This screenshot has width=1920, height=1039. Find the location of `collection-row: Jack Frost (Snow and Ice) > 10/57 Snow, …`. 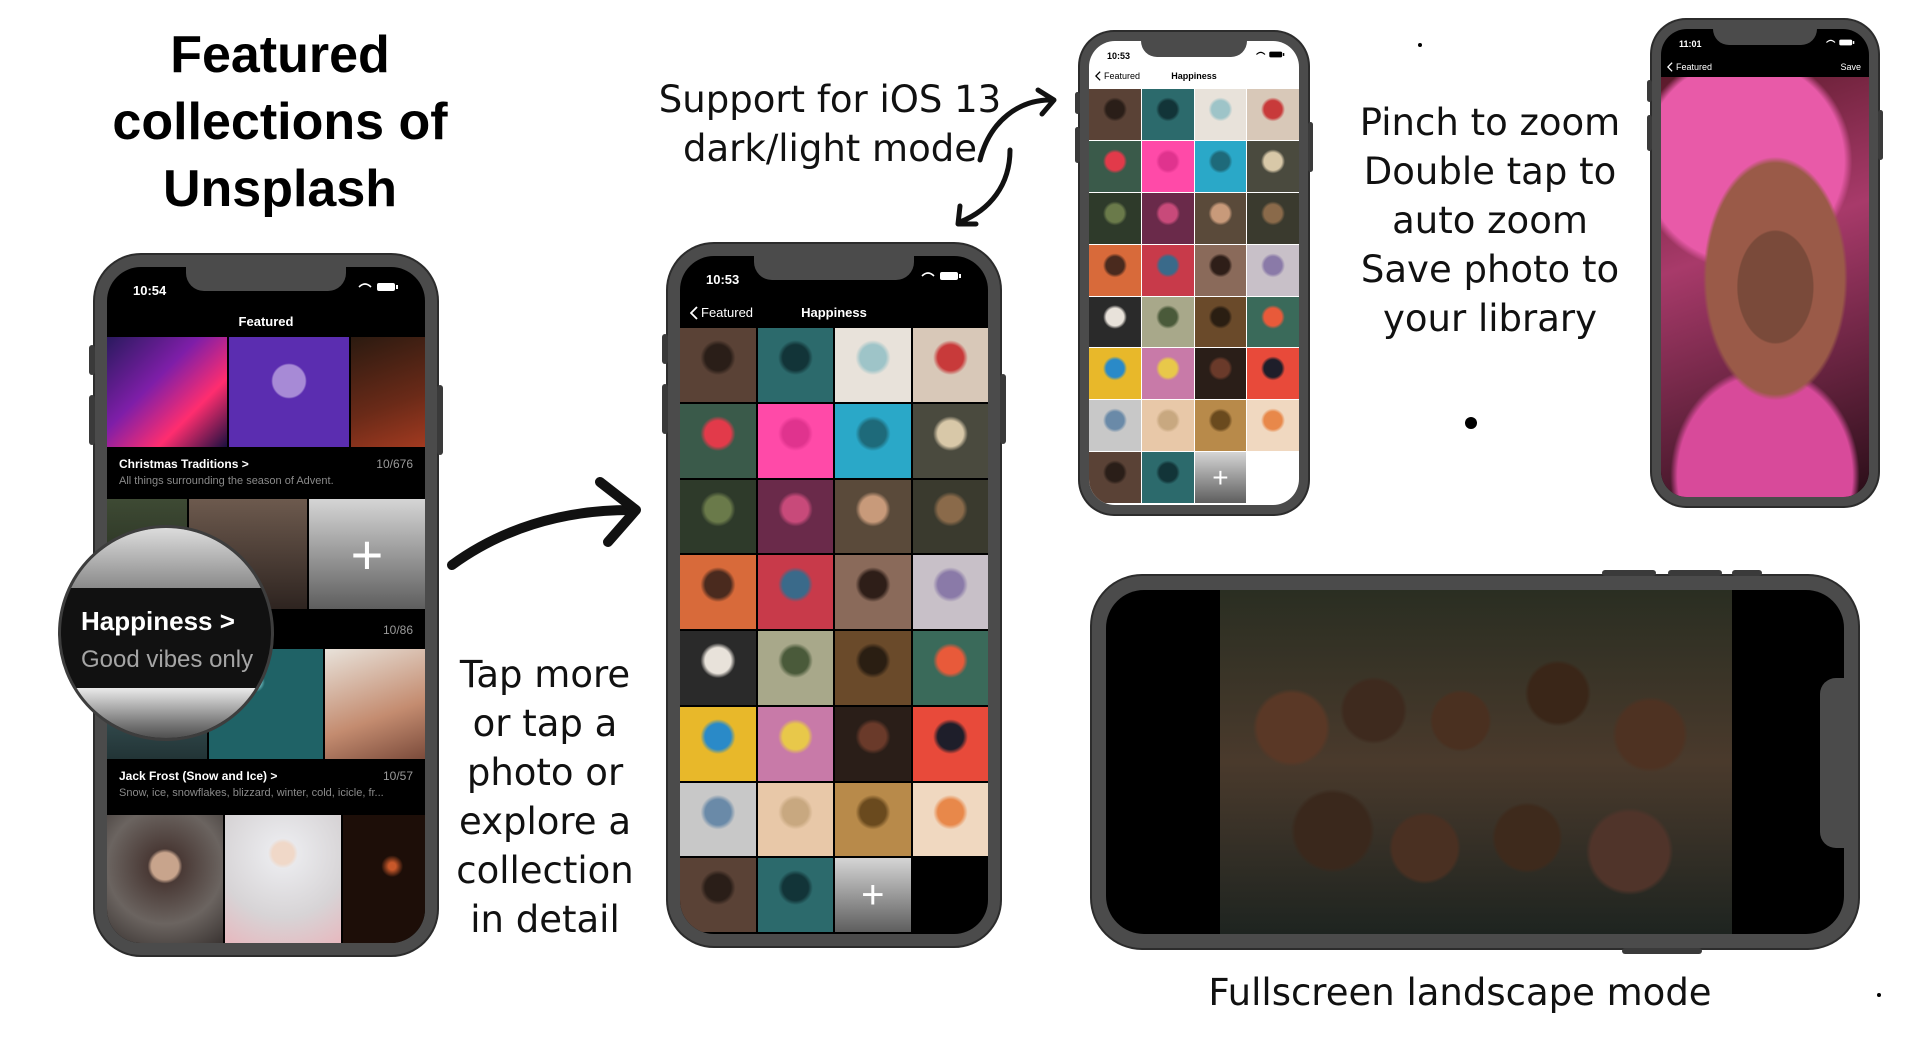

collection-row: Jack Frost (Snow and Ice) > 10/57 Snow, … is located at coordinates (266, 787).